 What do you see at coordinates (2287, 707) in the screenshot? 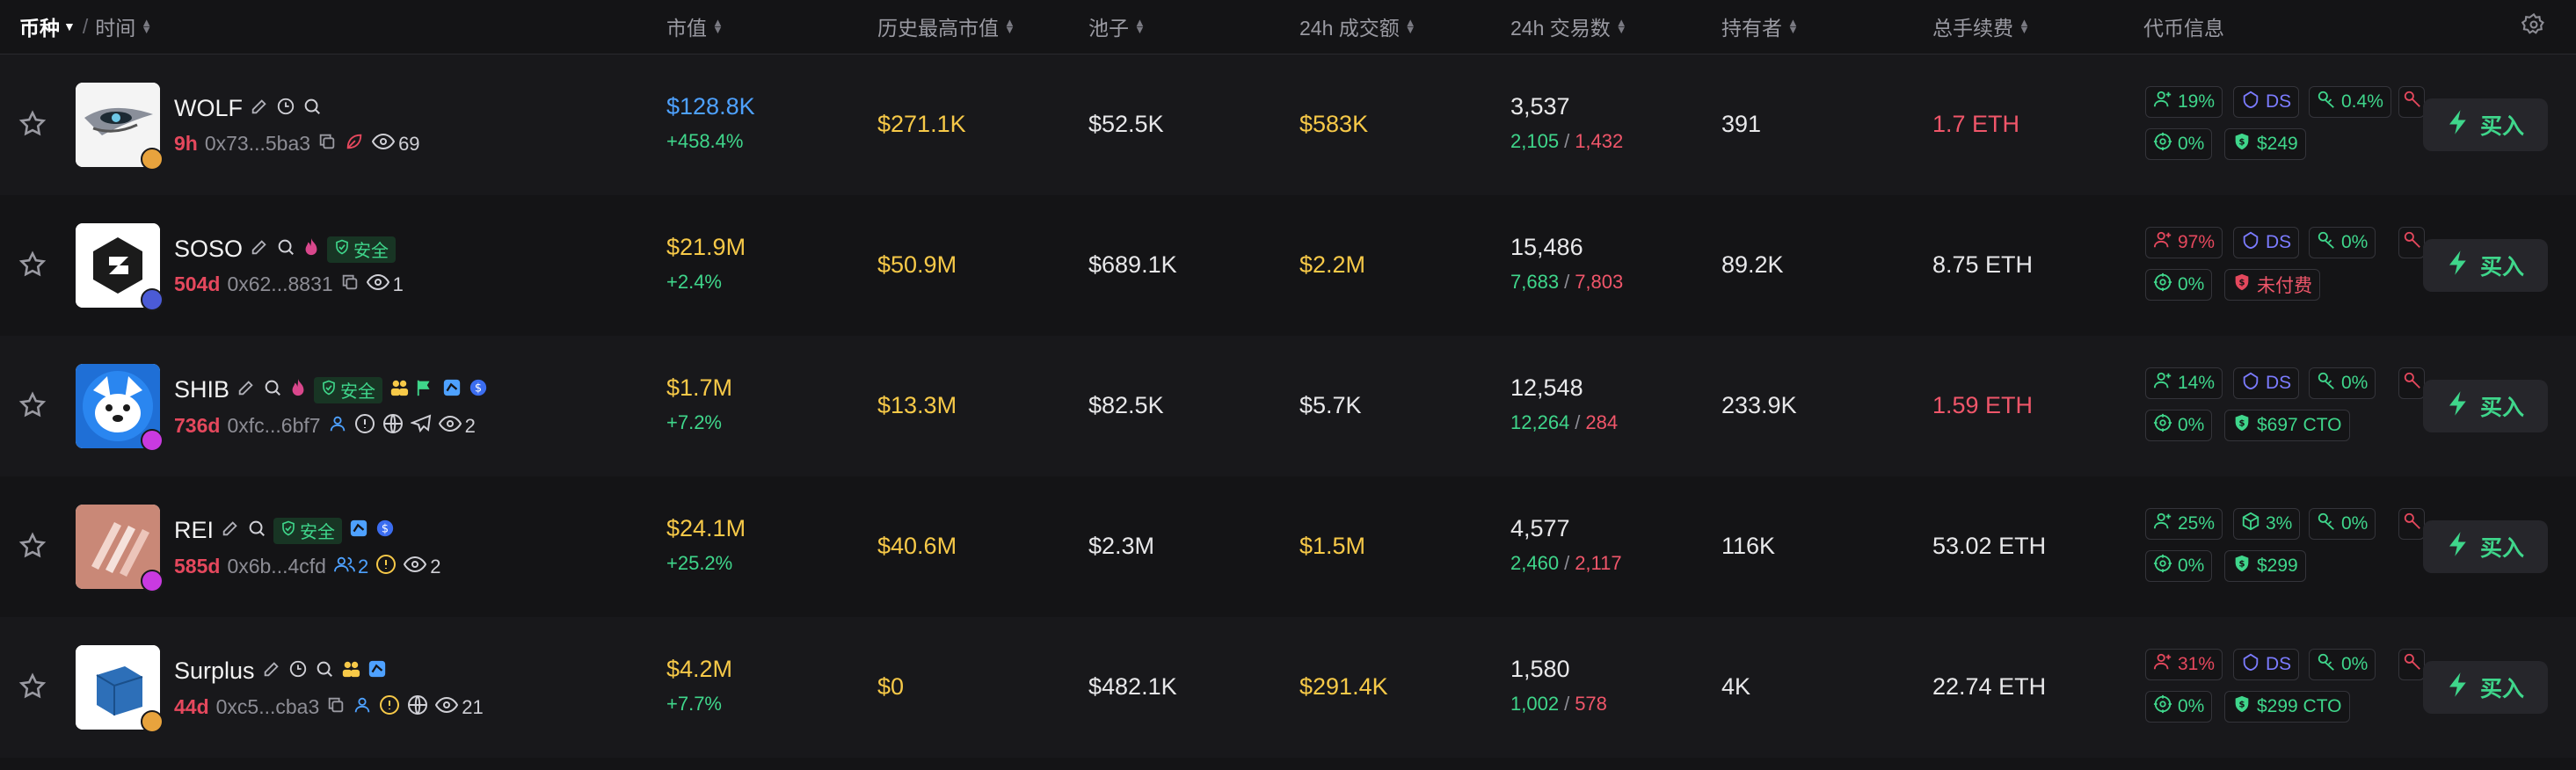
I see `paid-badge: $ $299 CTO` at bounding box center [2287, 707].